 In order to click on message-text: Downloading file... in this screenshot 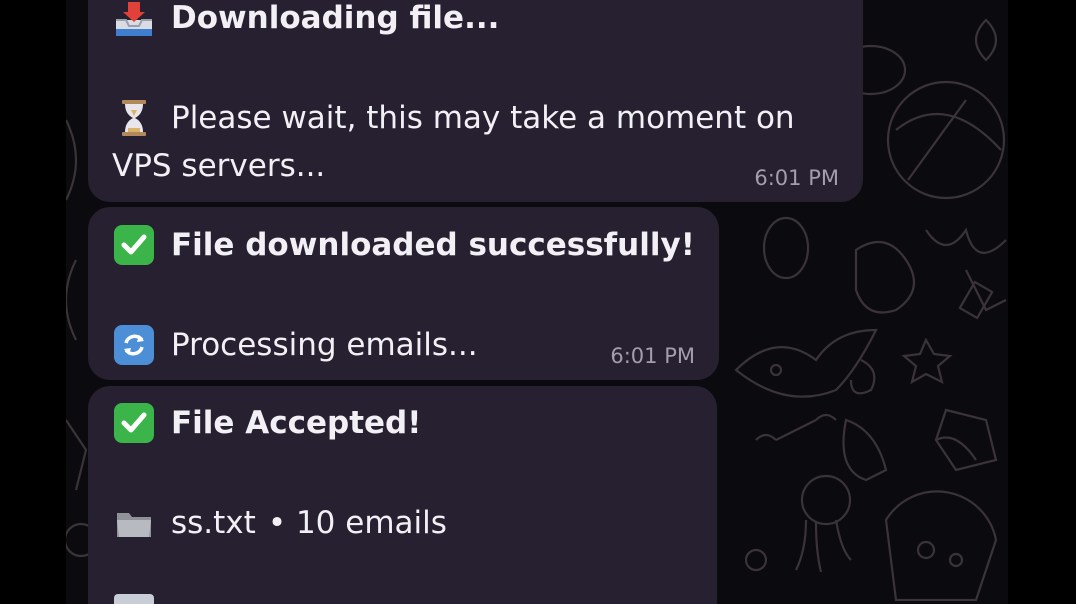, I will do `click(335, 18)`.